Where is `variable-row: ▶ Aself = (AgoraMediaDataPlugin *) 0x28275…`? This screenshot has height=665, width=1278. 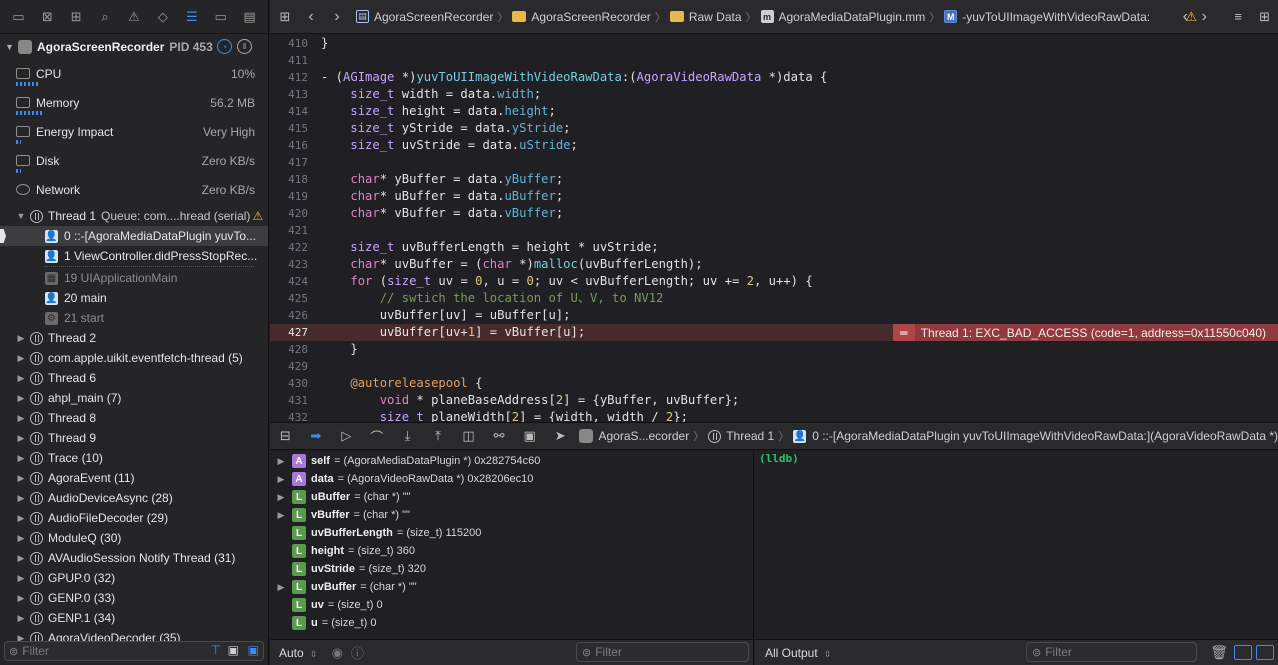
variable-row: ▶ Aself = (AgoraMediaDataPlugin *) 0x28275… is located at coordinates (512, 461).